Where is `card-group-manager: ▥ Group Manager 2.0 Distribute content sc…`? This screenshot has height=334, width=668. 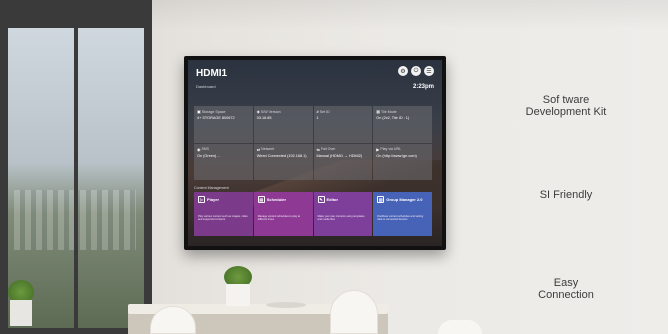 card-group-manager: ▥ Group Manager 2.0 Distribute content sc… is located at coordinates (402, 214).